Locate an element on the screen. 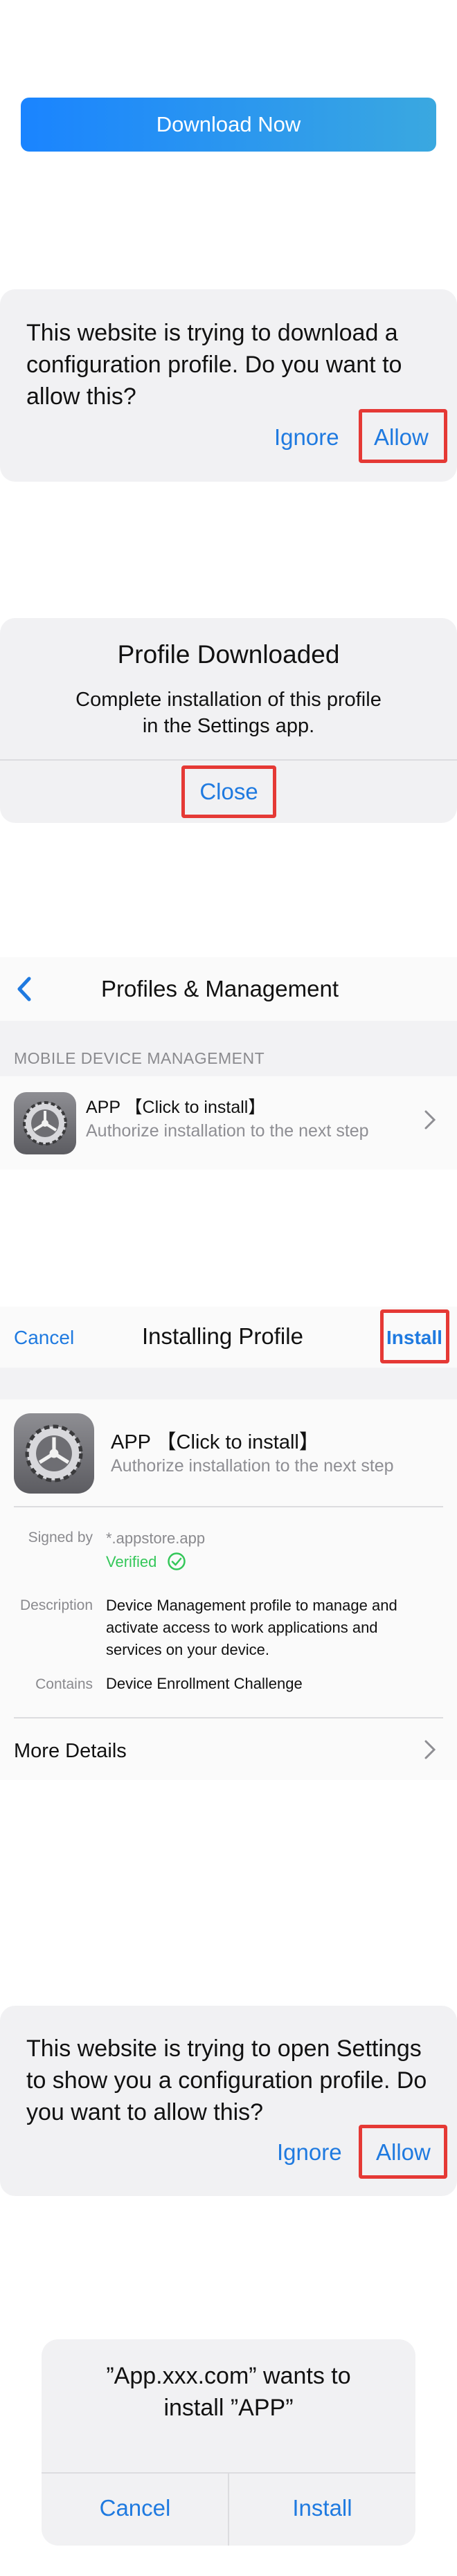  settings-gear-icon is located at coordinates (45, 1123).